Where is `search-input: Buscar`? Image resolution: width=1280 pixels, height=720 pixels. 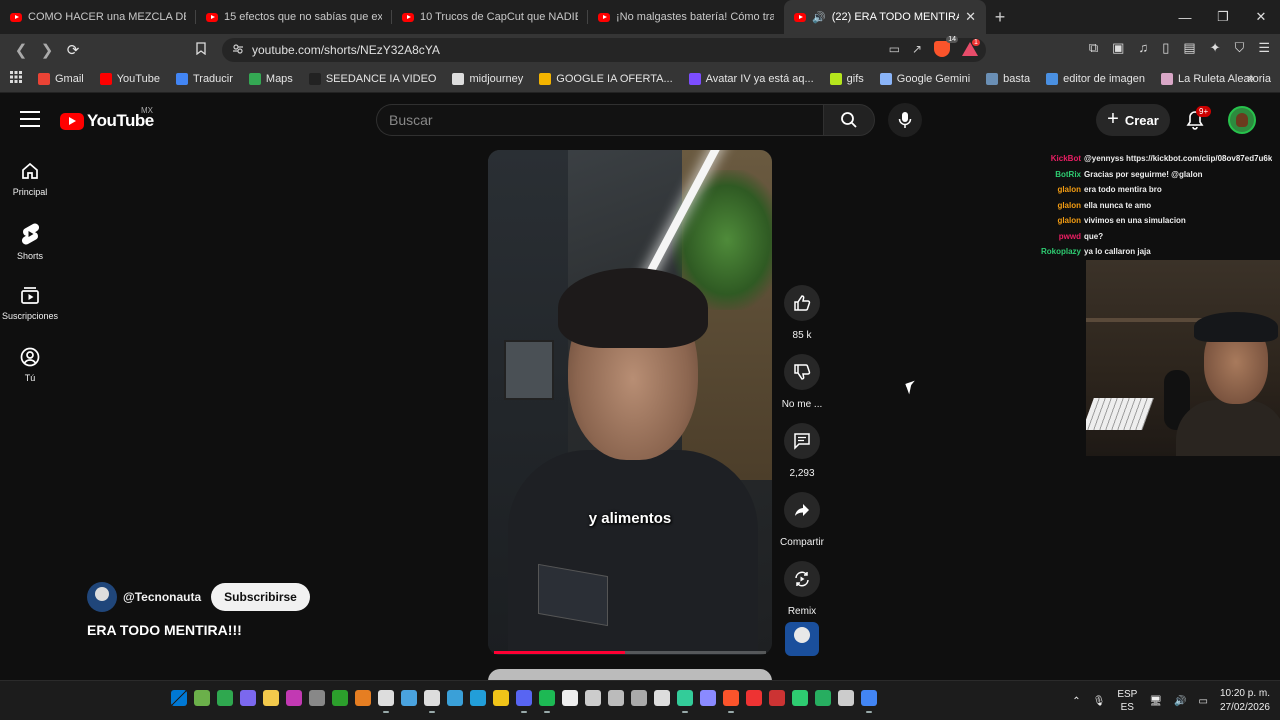 search-input: Buscar is located at coordinates (599, 120).